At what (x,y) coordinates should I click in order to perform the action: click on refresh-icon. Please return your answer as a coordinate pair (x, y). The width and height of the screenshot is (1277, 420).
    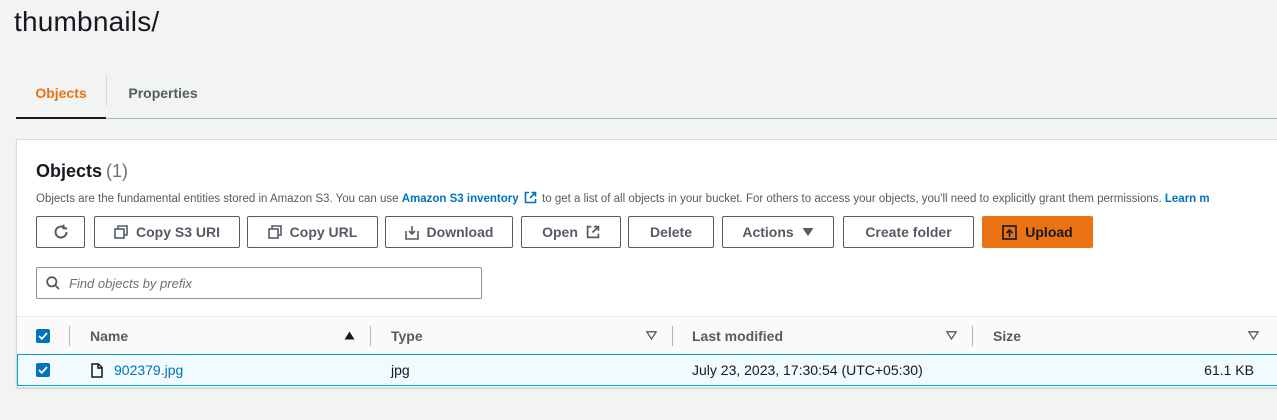
    Looking at the image, I should click on (61, 232).